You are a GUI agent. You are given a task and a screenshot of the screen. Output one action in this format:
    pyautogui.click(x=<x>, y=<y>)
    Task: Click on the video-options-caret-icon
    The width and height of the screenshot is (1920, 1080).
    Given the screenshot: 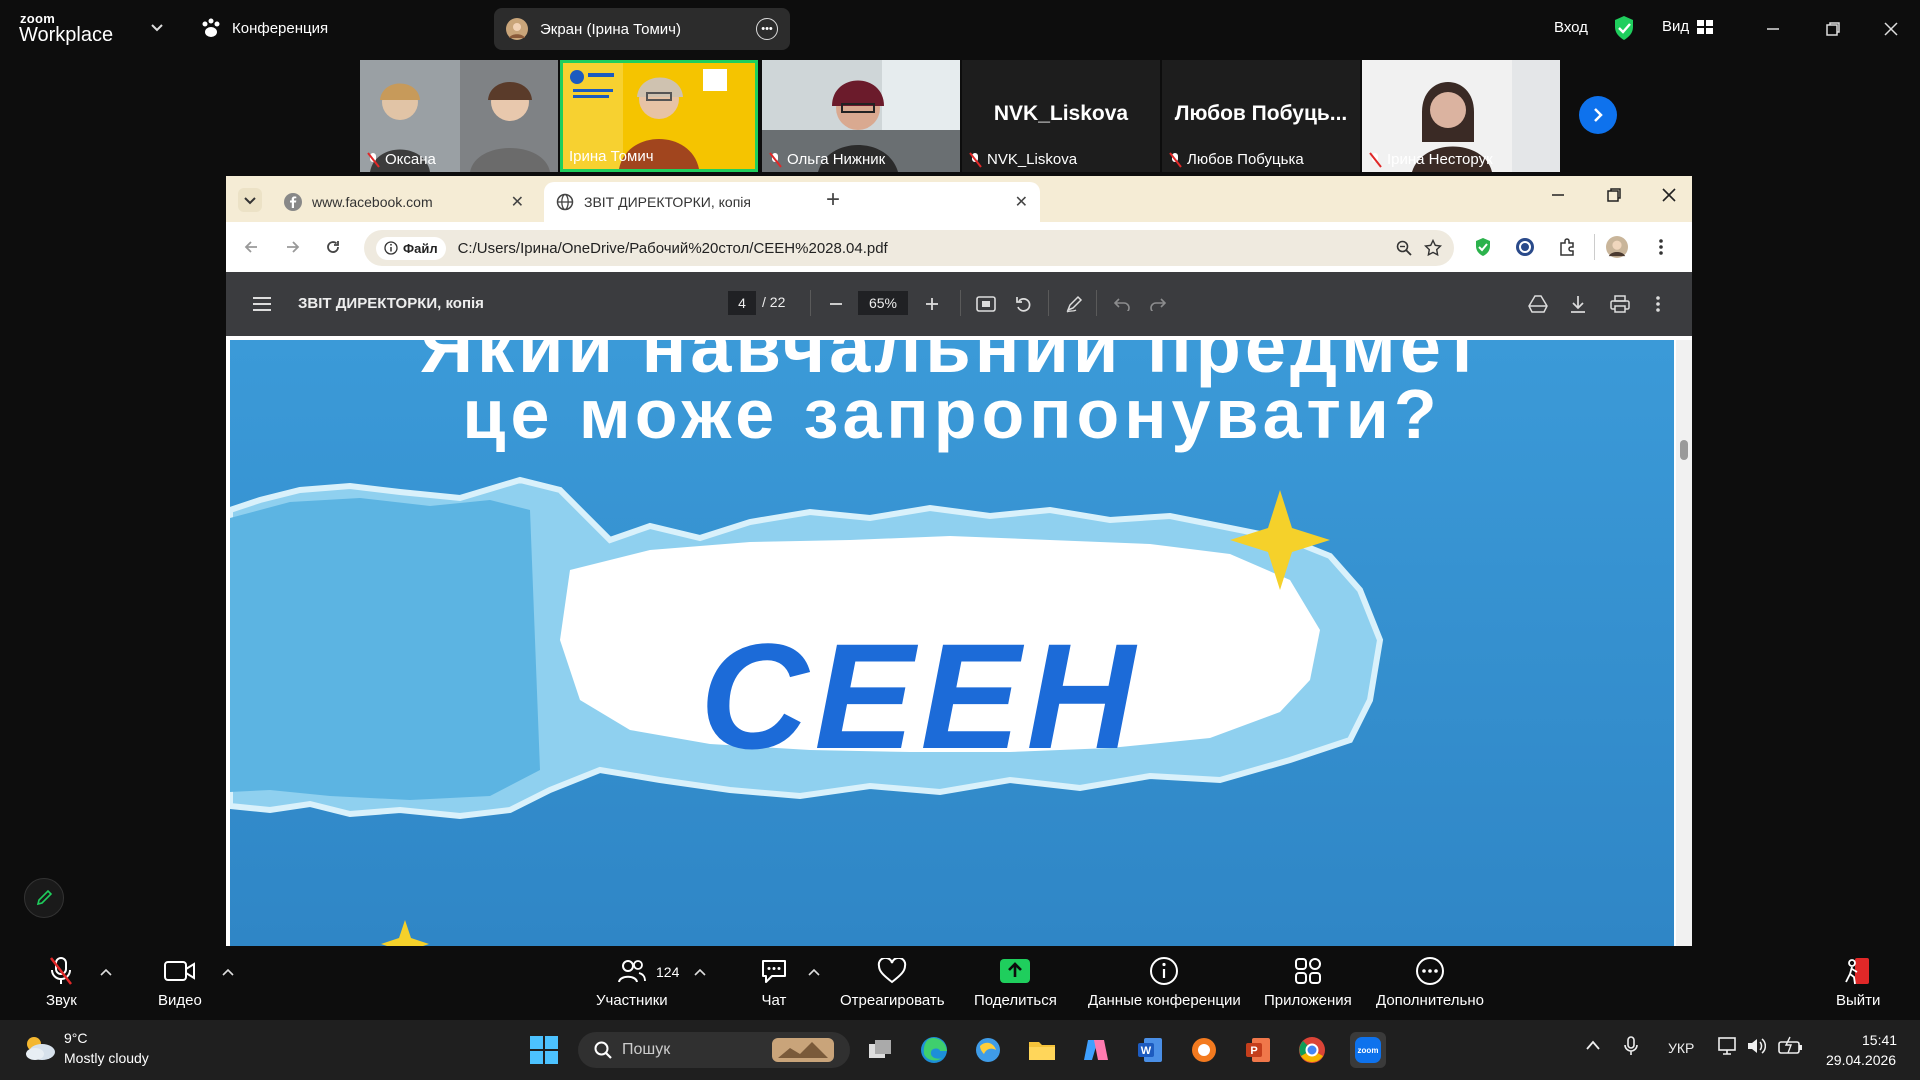 What is the action you would take?
    pyautogui.click(x=228, y=972)
    